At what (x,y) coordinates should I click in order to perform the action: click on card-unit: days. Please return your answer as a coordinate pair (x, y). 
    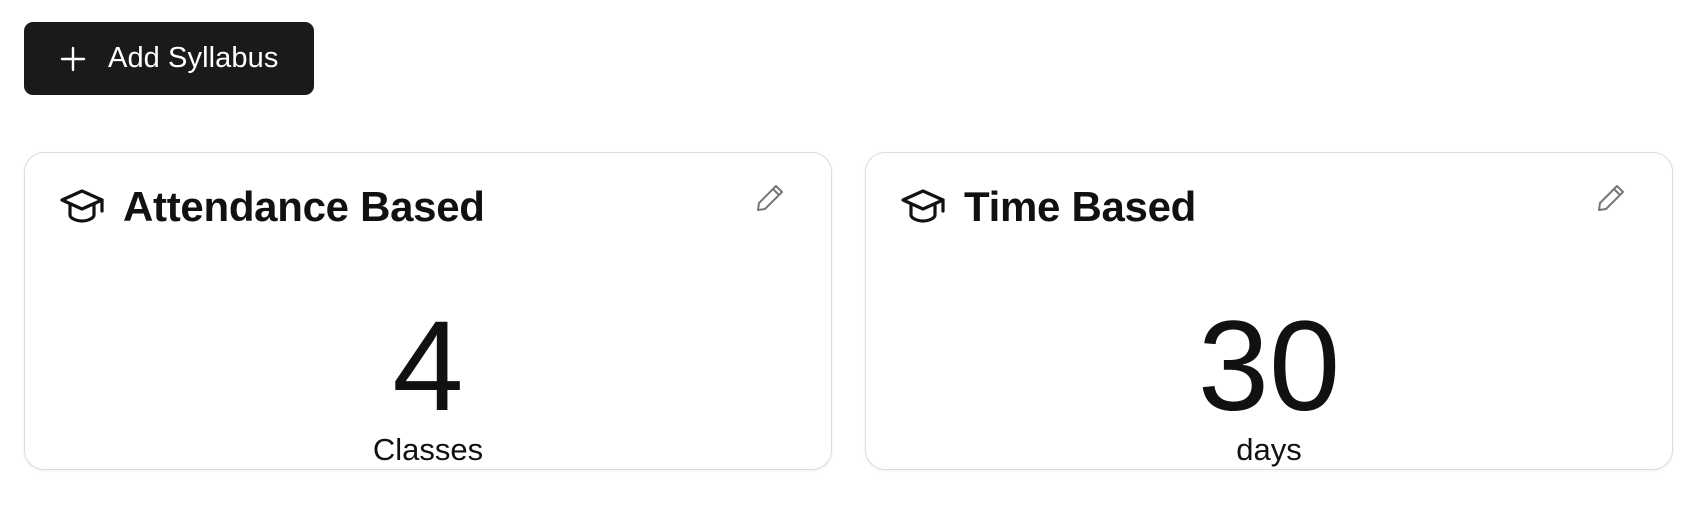
    Looking at the image, I should click on (1269, 449).